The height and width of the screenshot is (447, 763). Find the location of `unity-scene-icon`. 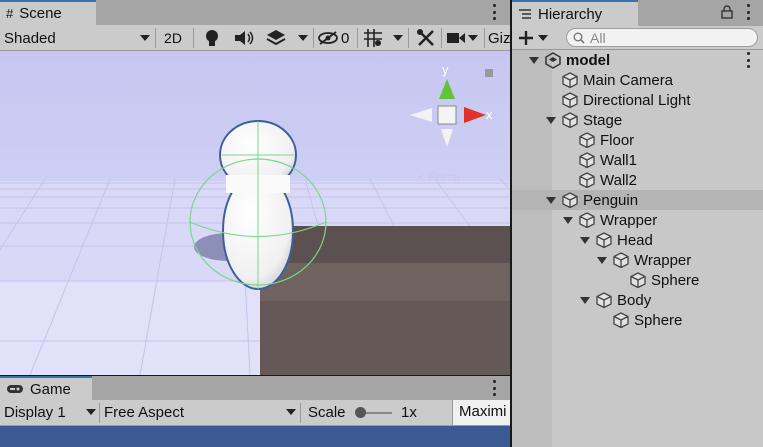

unity-scene-icon is located at coordinates (553, 60).